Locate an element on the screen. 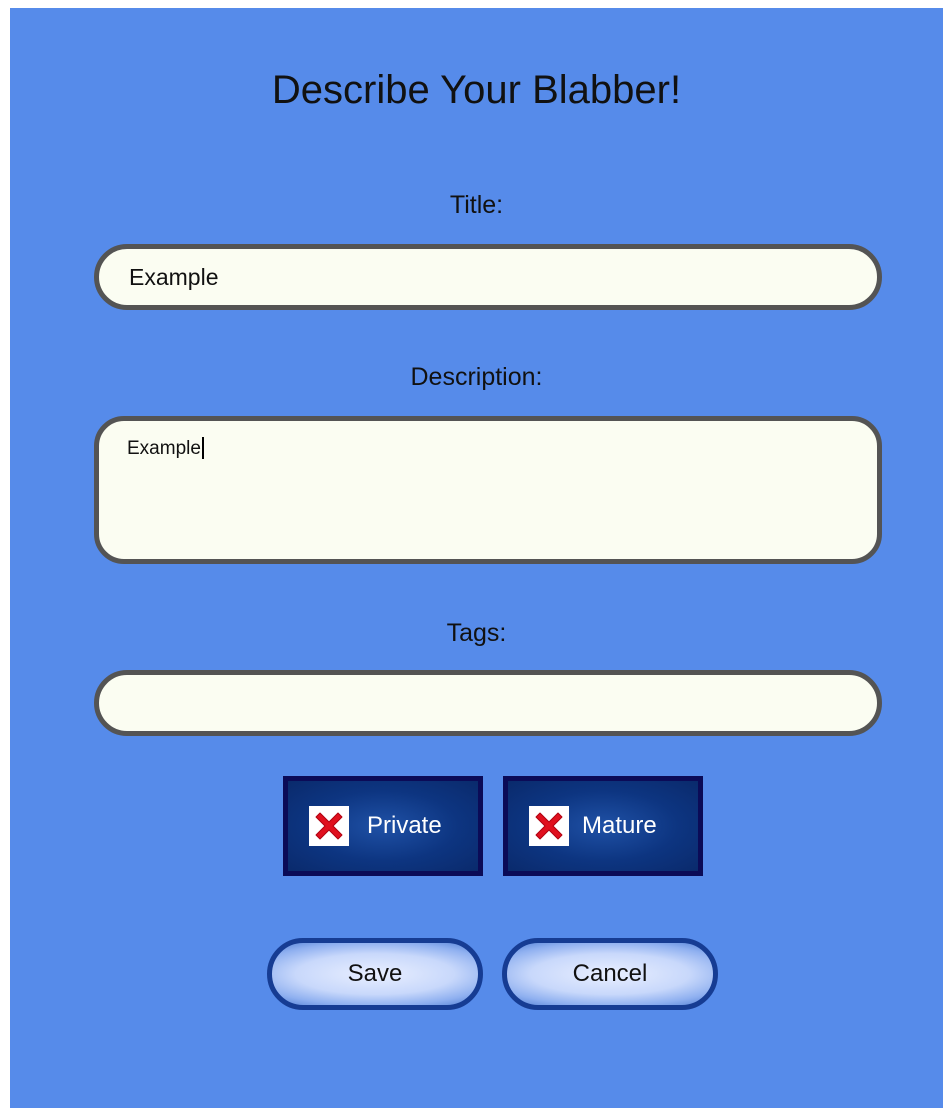 The image size is (945, 1111). mature-checkbox is located at coordinates (549, 826).